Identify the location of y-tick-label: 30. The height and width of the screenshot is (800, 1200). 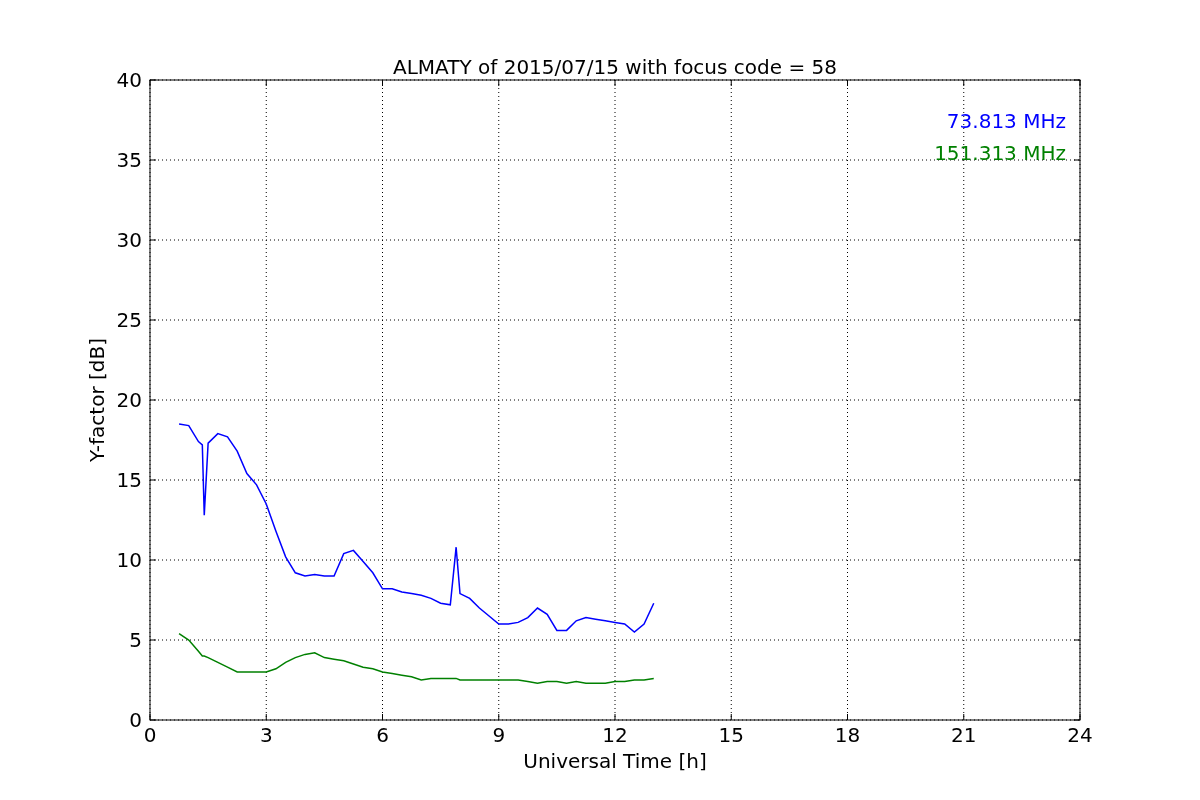
(129, 240).